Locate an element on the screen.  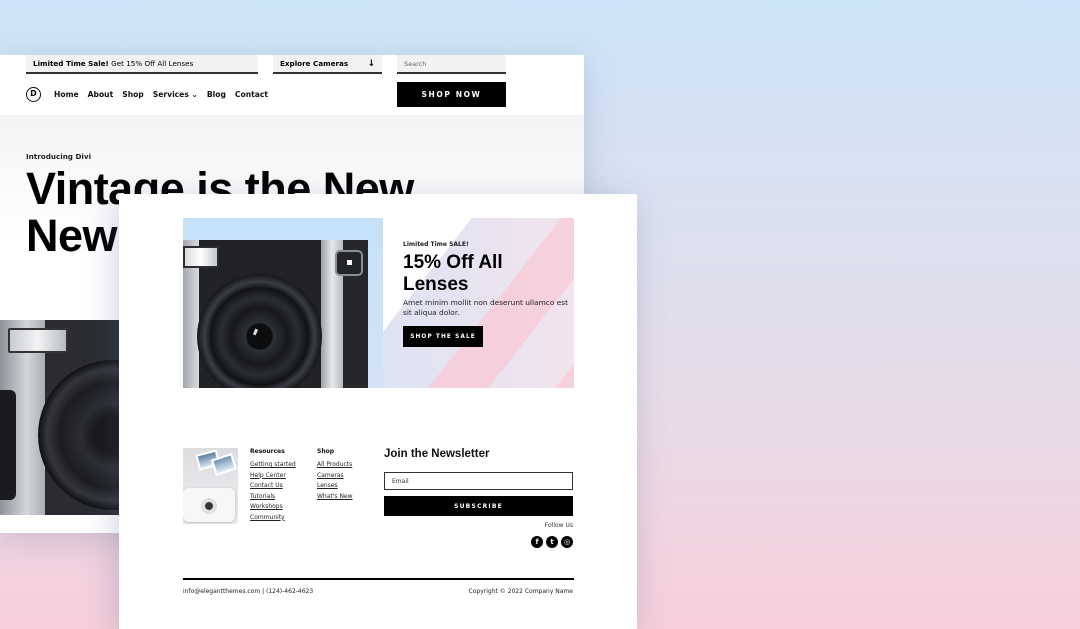
nav-about: About is located at coordinates (101, 94).